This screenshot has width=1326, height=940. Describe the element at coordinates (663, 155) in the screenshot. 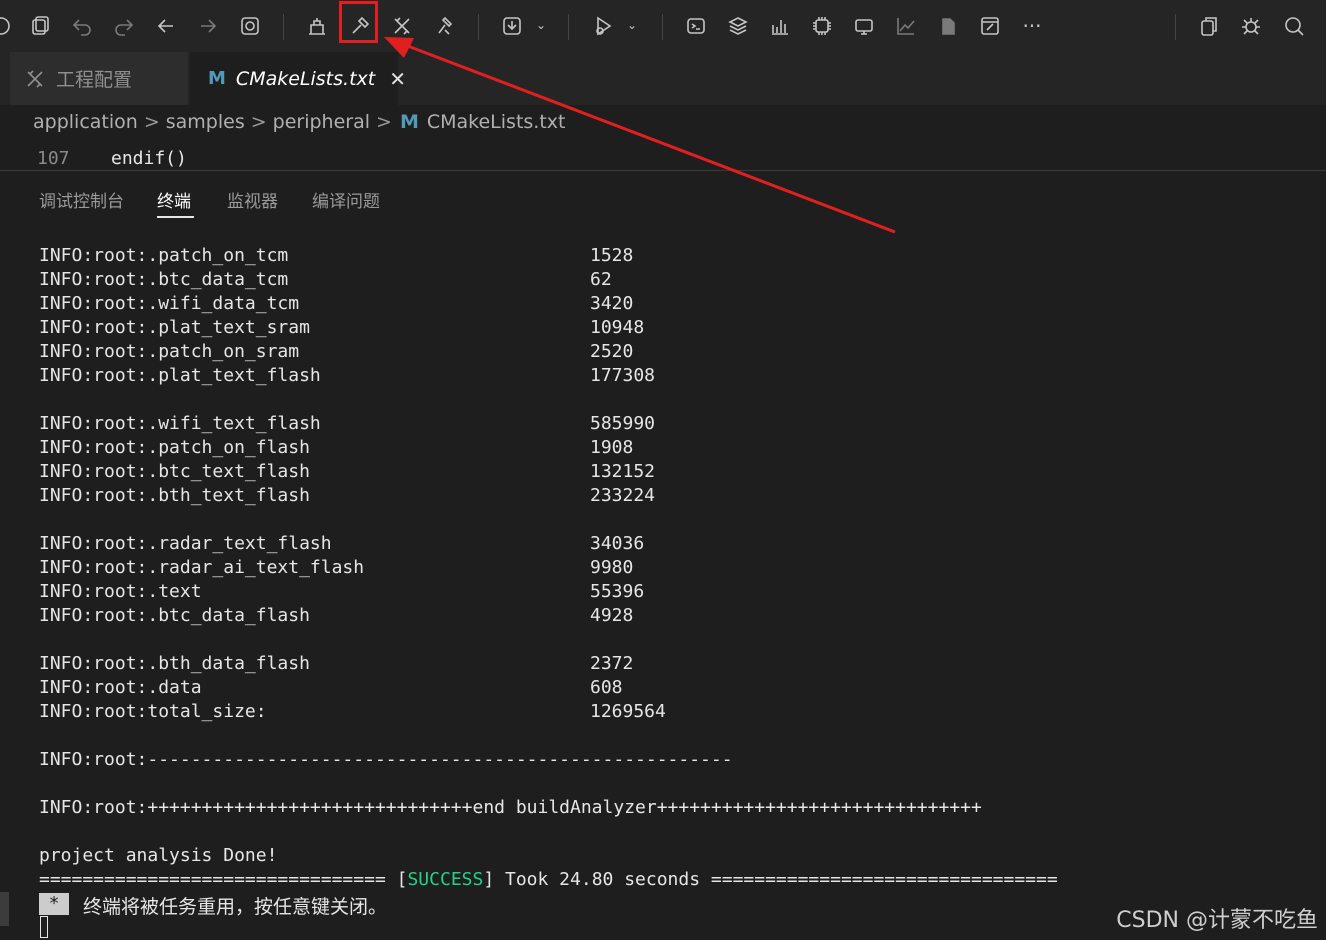

I see `editor-visible-line: 107 endif()` at that location.